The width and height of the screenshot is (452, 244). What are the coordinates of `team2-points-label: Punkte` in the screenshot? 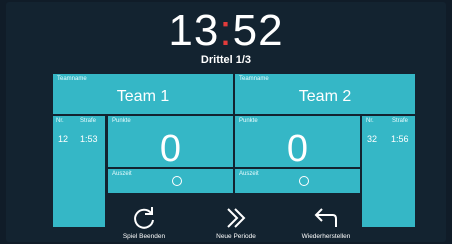 It's located at (248, 121).